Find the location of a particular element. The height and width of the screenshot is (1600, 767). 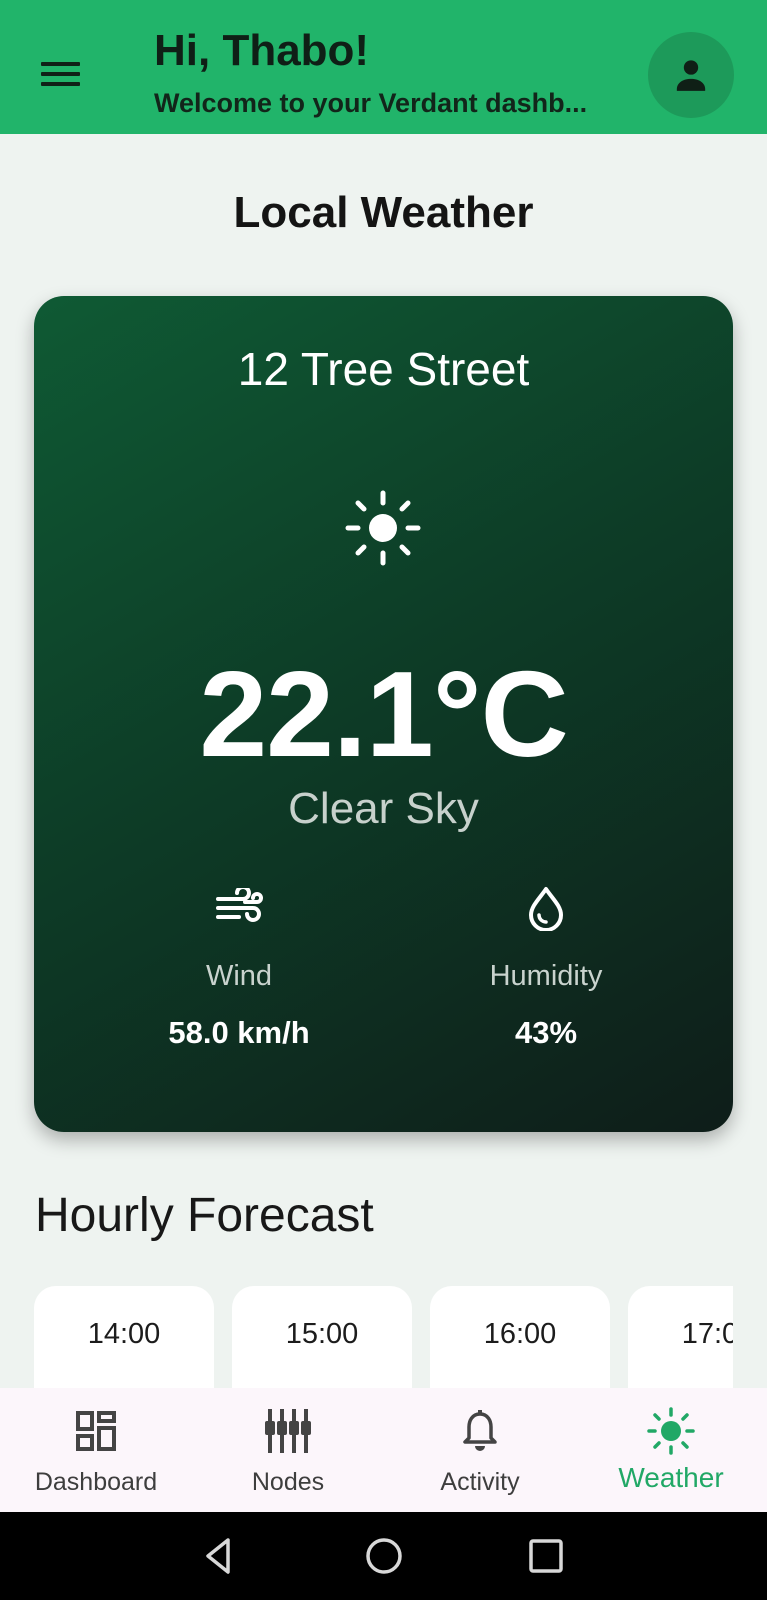

hour-time: 15:00 is located at coordinates (322, 1334).